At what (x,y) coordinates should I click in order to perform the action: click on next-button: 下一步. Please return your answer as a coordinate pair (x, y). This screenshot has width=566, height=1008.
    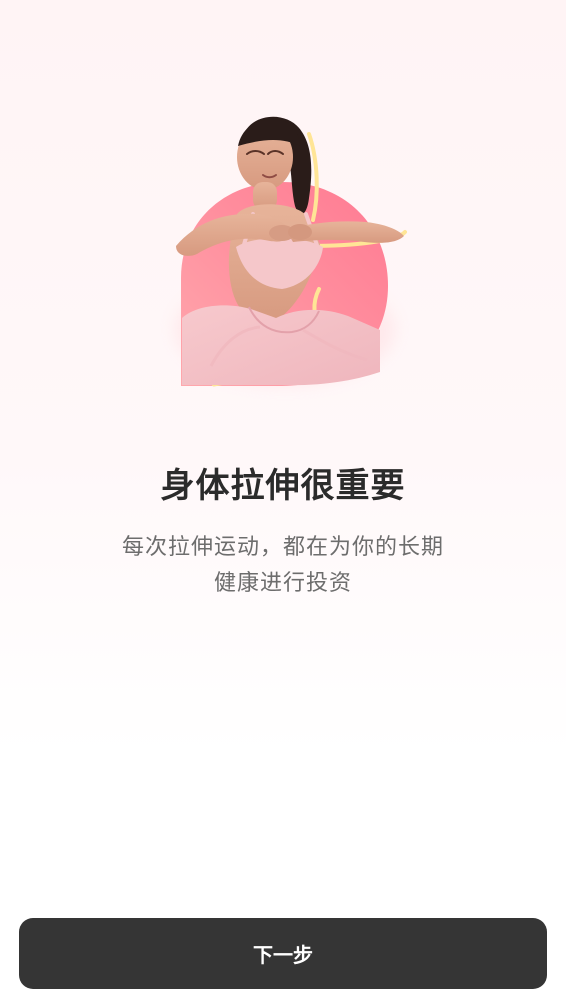
    Looking at the image, I should click on (283, 953).